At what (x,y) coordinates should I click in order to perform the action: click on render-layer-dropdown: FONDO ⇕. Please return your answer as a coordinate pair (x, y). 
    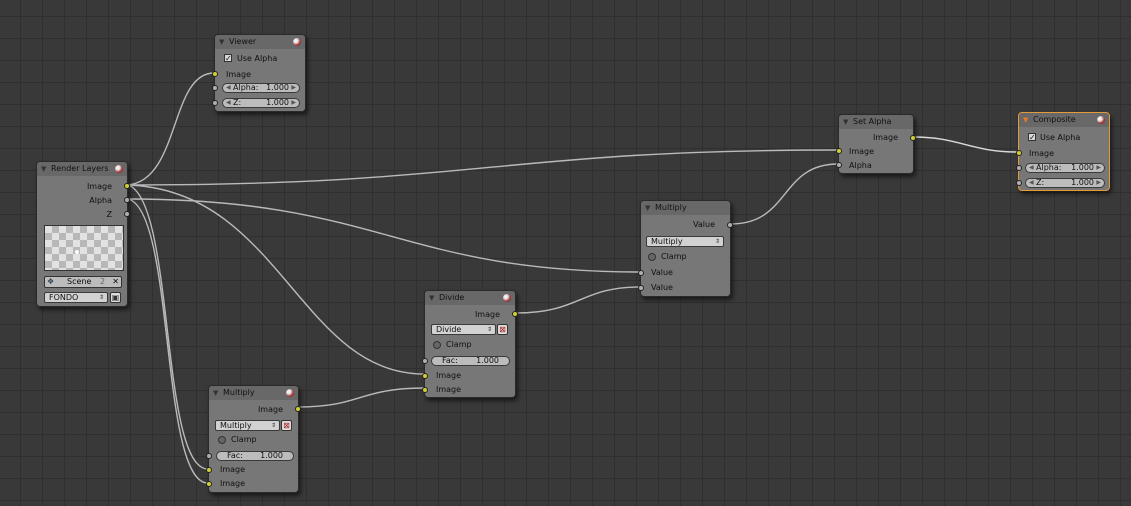
    Looking at the image, I should click on (76, 297).